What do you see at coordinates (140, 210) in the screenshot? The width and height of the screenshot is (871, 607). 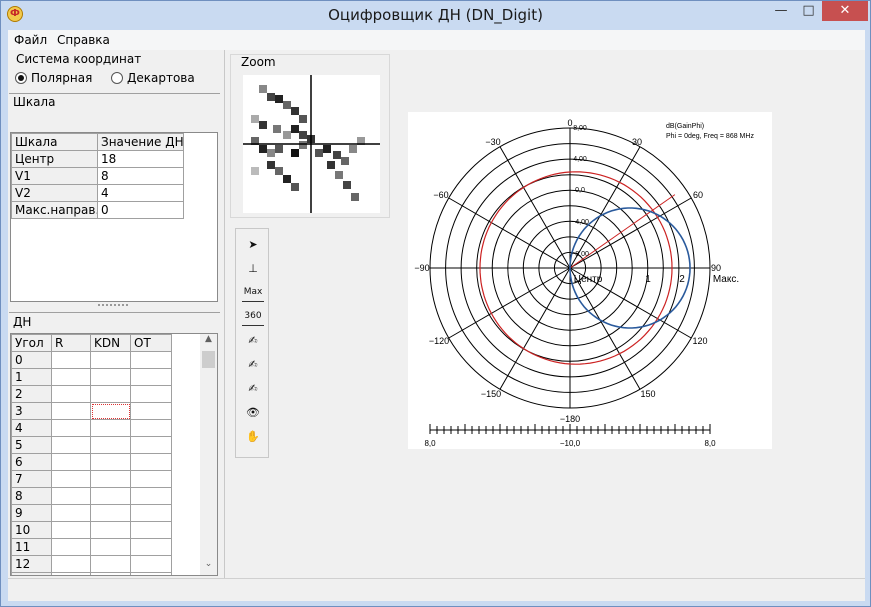 I see `table-cell: 0` at bounding box center [140, 210].